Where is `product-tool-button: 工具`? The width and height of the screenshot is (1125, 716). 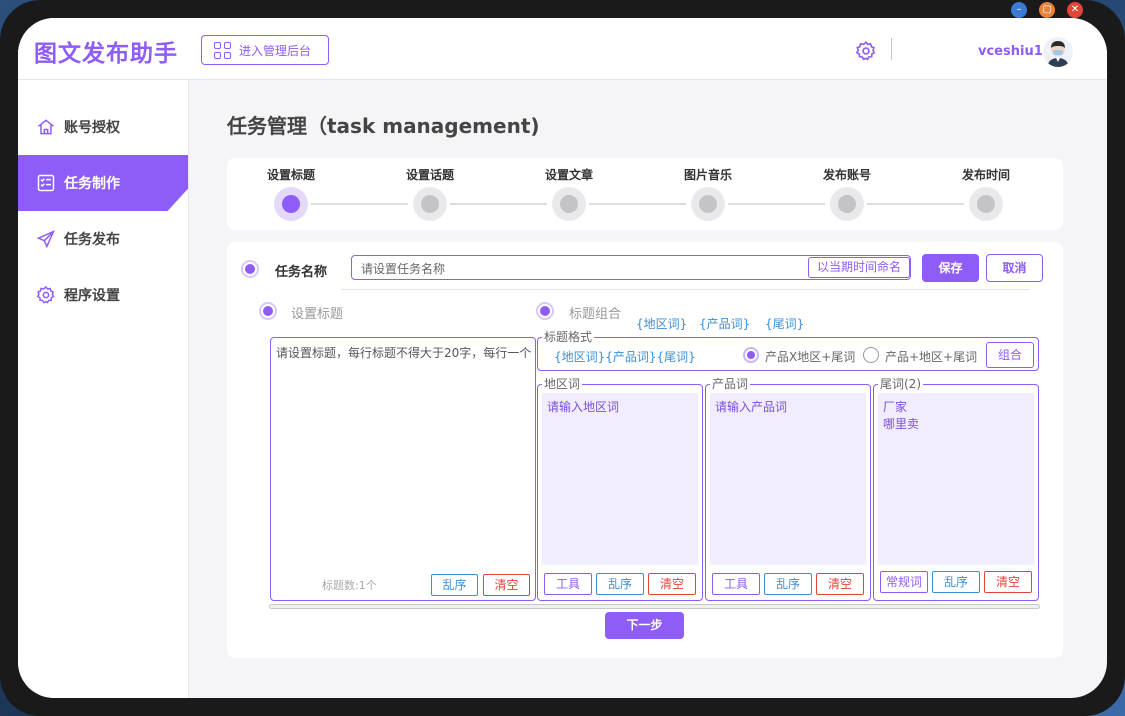 product-tool-button: 工具 is located at coordinates (736, 584).